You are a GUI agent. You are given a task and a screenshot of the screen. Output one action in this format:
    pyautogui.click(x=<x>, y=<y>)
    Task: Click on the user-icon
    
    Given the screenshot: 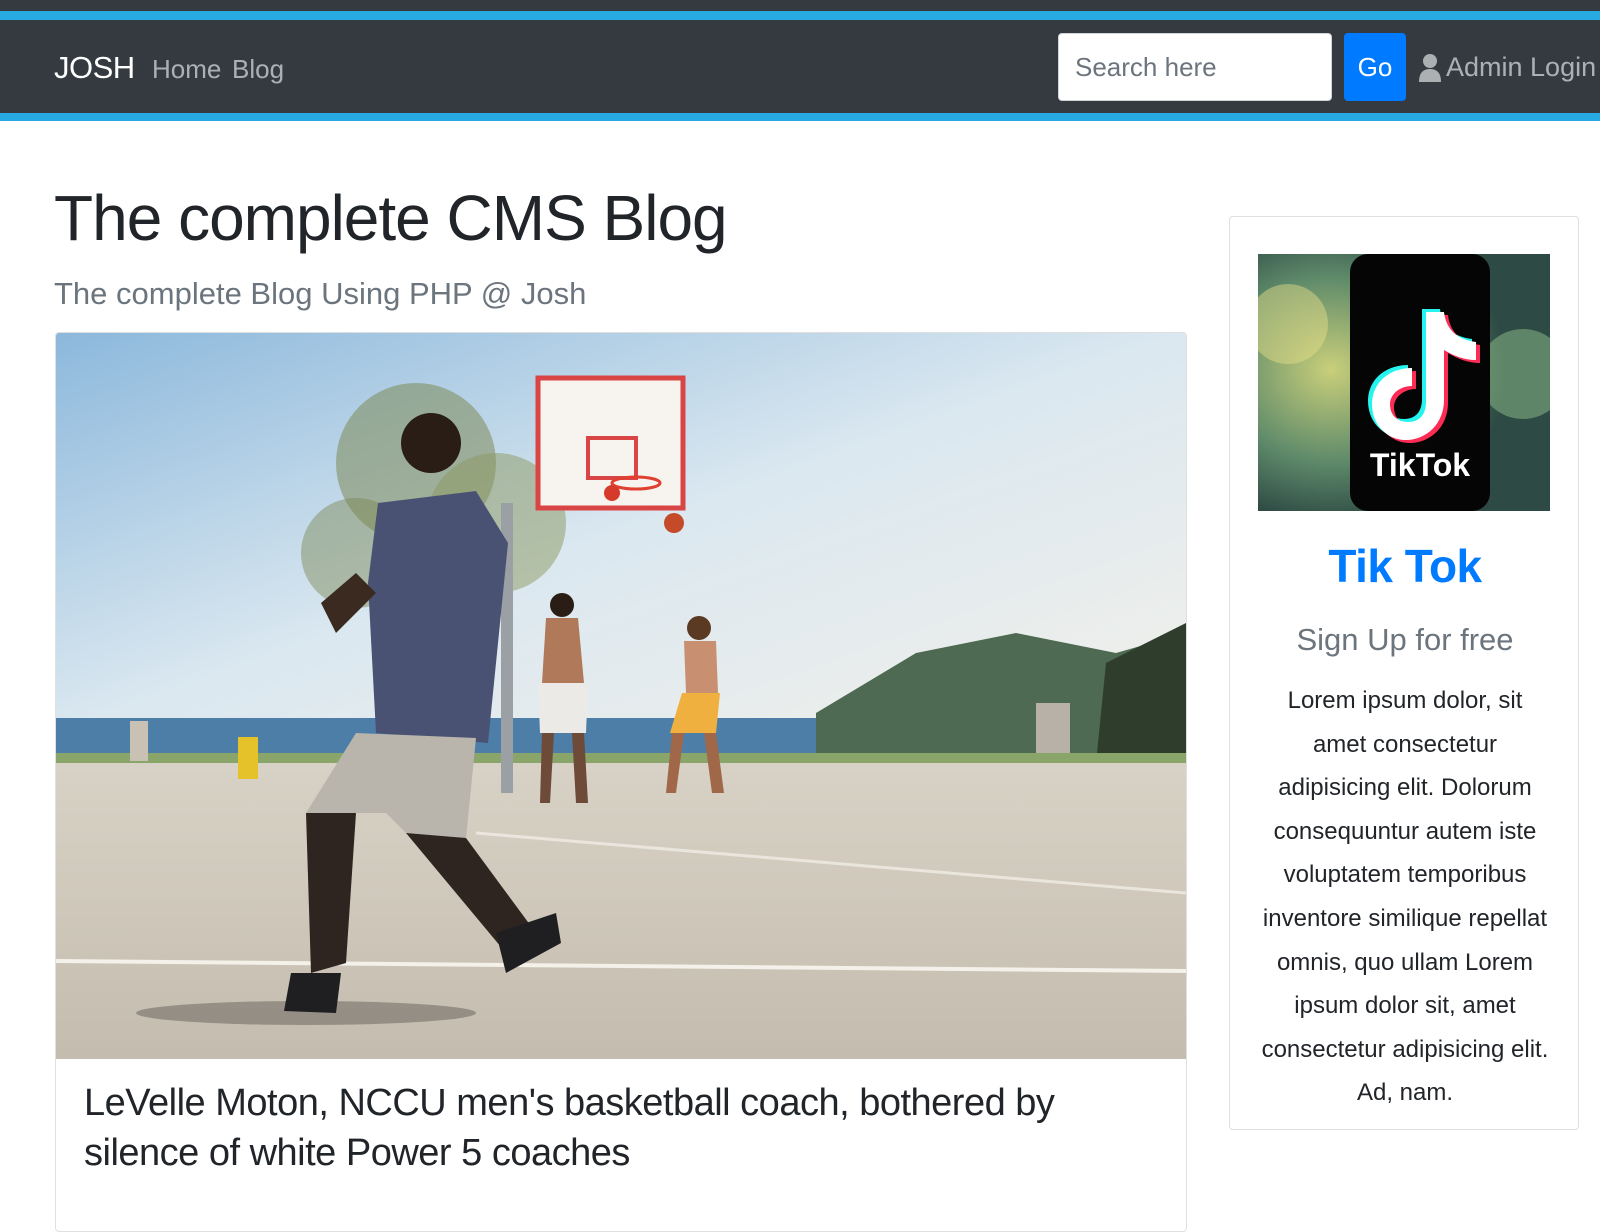 What is the action you would take?
    pyautogui.click(x=1430, y=68)
    